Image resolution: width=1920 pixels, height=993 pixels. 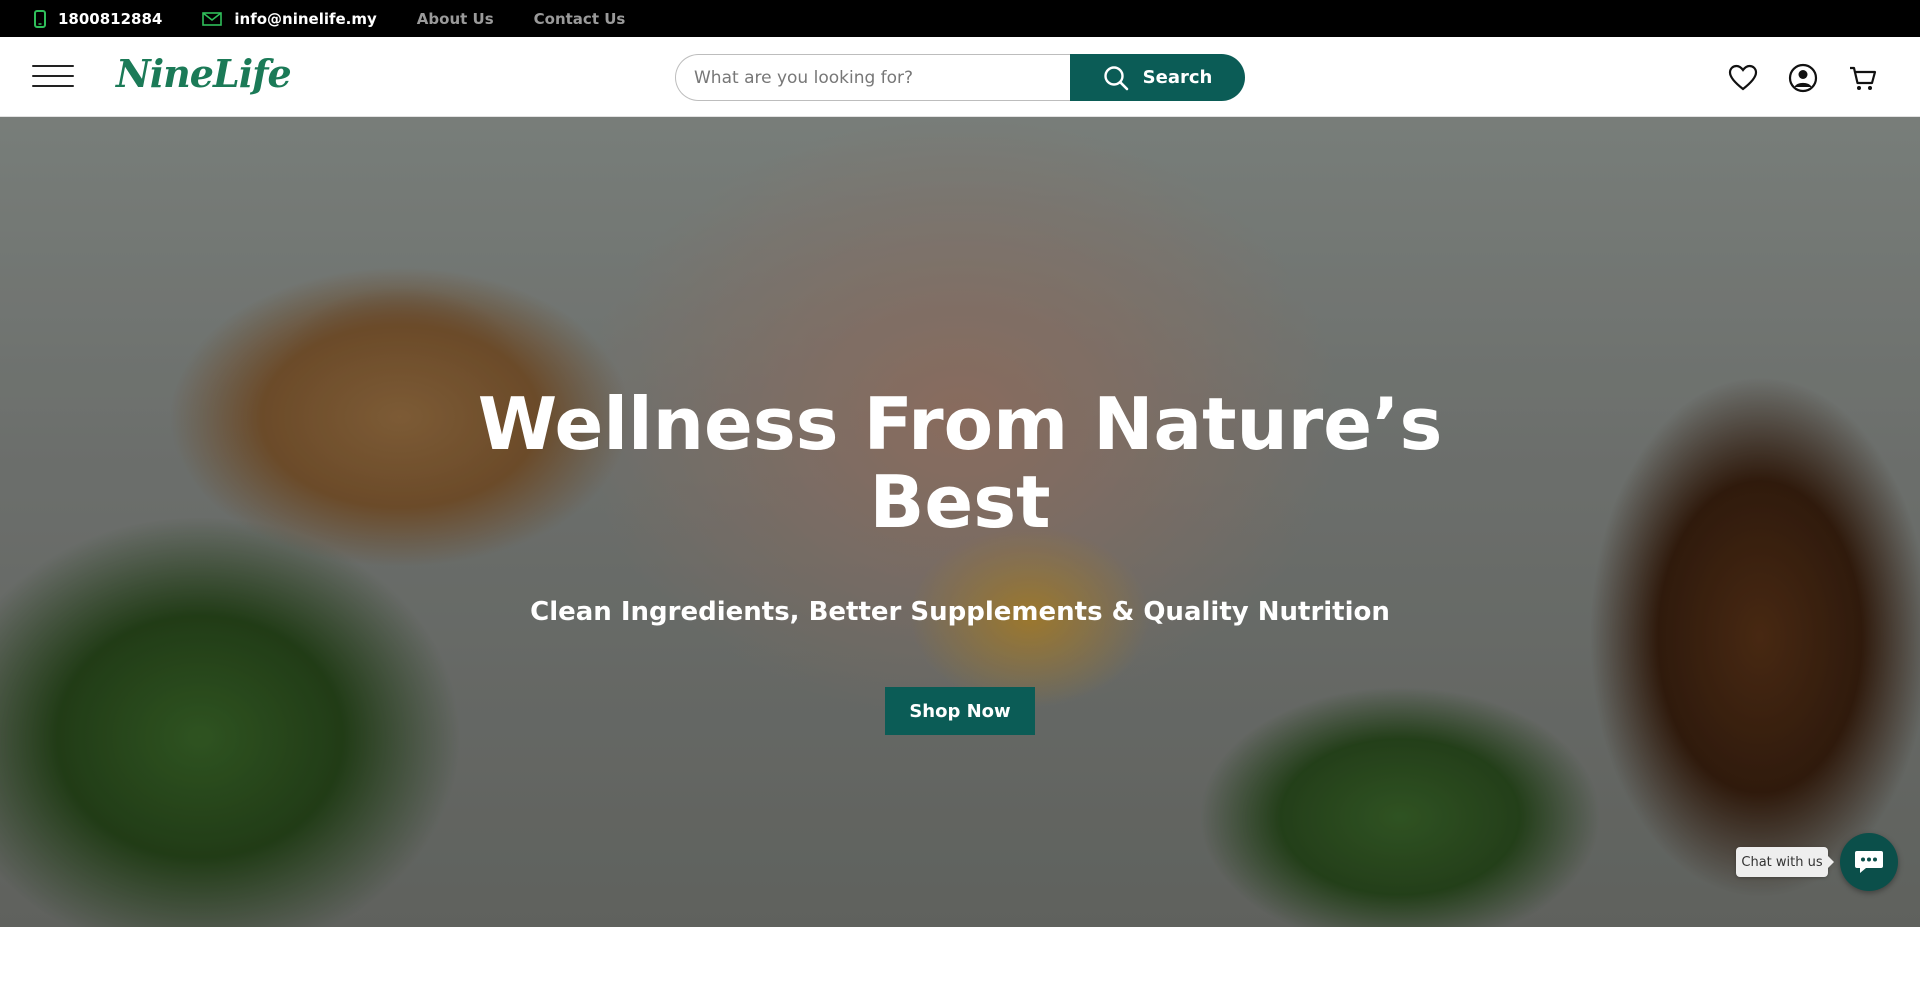 I want to click on phone-icon, so click(x=40, y=18).